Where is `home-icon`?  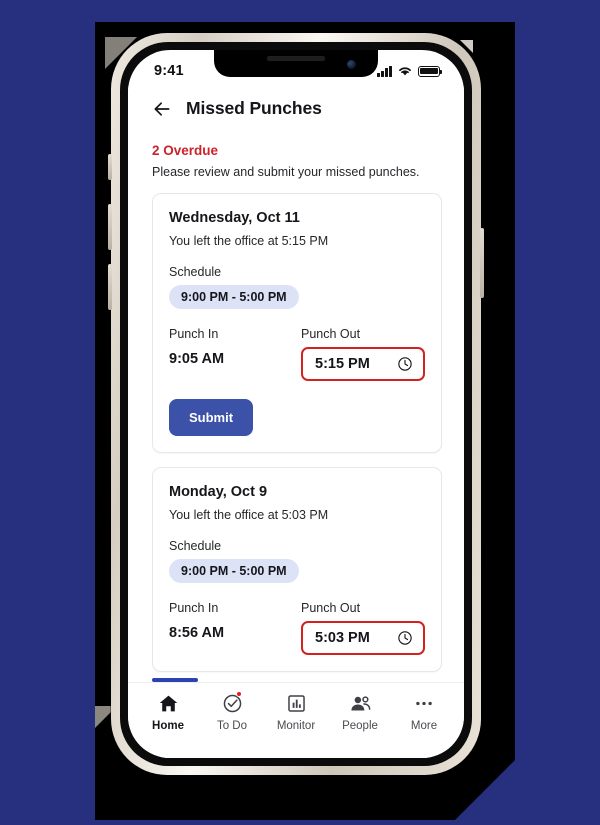 home-icon is located at coordinates (168, 703).